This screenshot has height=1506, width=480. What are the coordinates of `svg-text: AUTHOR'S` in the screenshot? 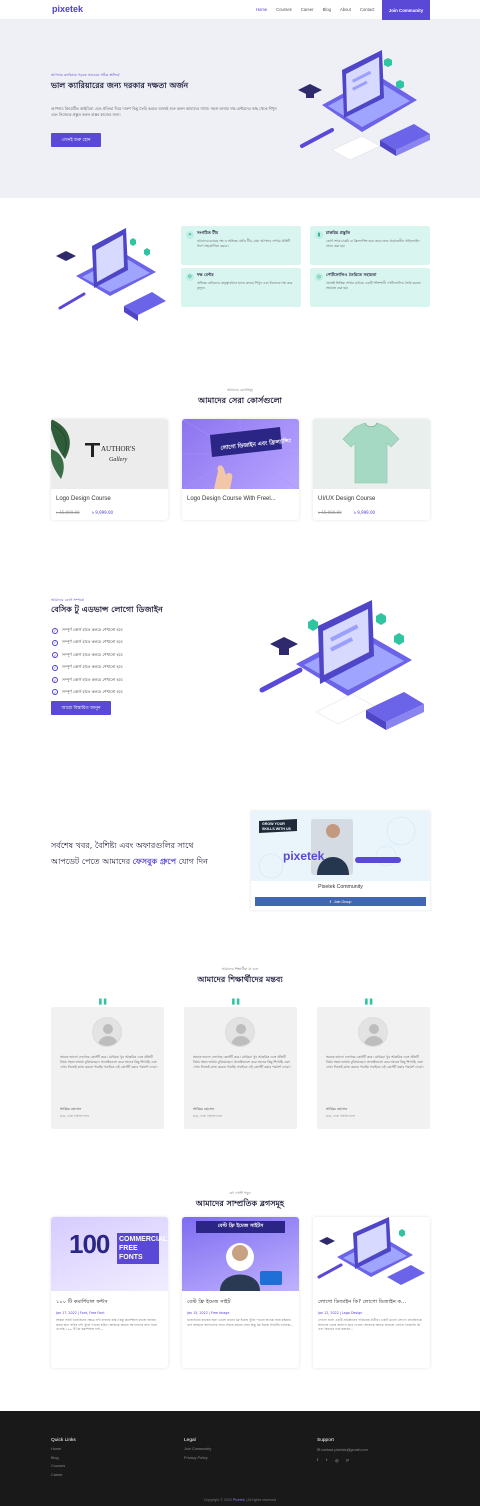 It's located at (118, 449).